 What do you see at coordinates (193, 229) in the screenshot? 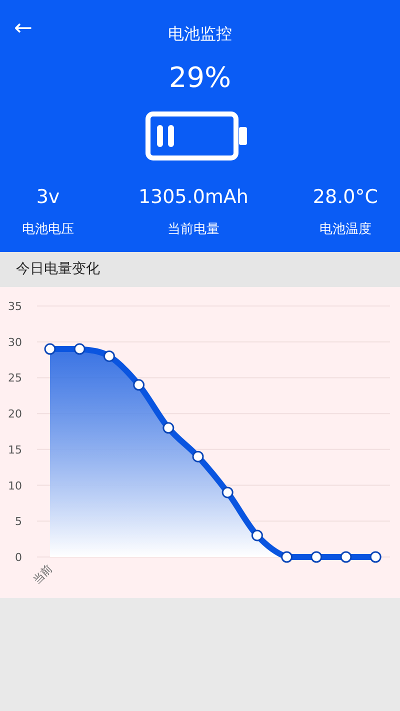
I see `stat-label: 当前电量` at bounding box center [193, 229].